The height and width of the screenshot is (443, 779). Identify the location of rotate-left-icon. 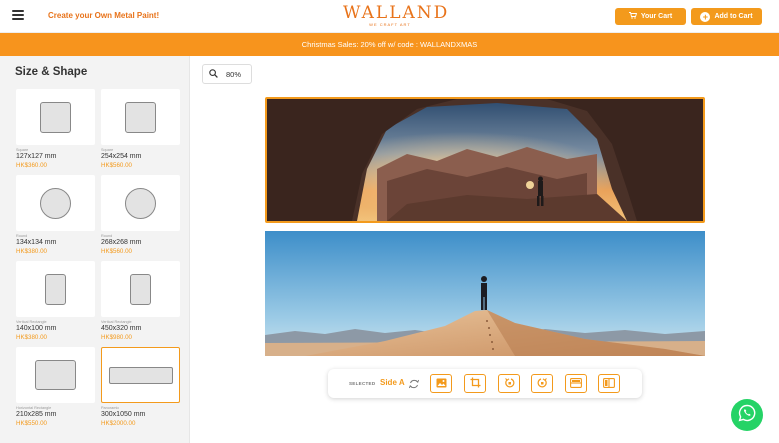
(509, 384).